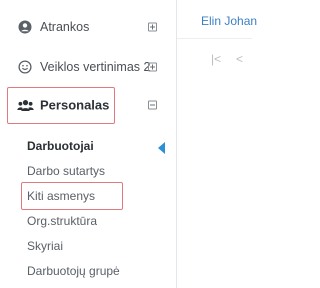 The height and width of the screenshot is (288, 320). What do you see at coordinates (229, 21) in the screenshot?
I see `employee-link: Elin Johan` at bounding box center [229, 21].